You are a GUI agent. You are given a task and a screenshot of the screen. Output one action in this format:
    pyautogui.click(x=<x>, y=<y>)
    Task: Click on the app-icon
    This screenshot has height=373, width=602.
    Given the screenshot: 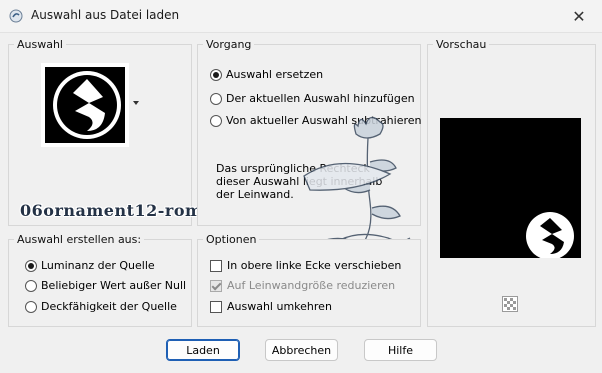 What is the action you would take?
    pyautogui.click(x=16, y=16)
    